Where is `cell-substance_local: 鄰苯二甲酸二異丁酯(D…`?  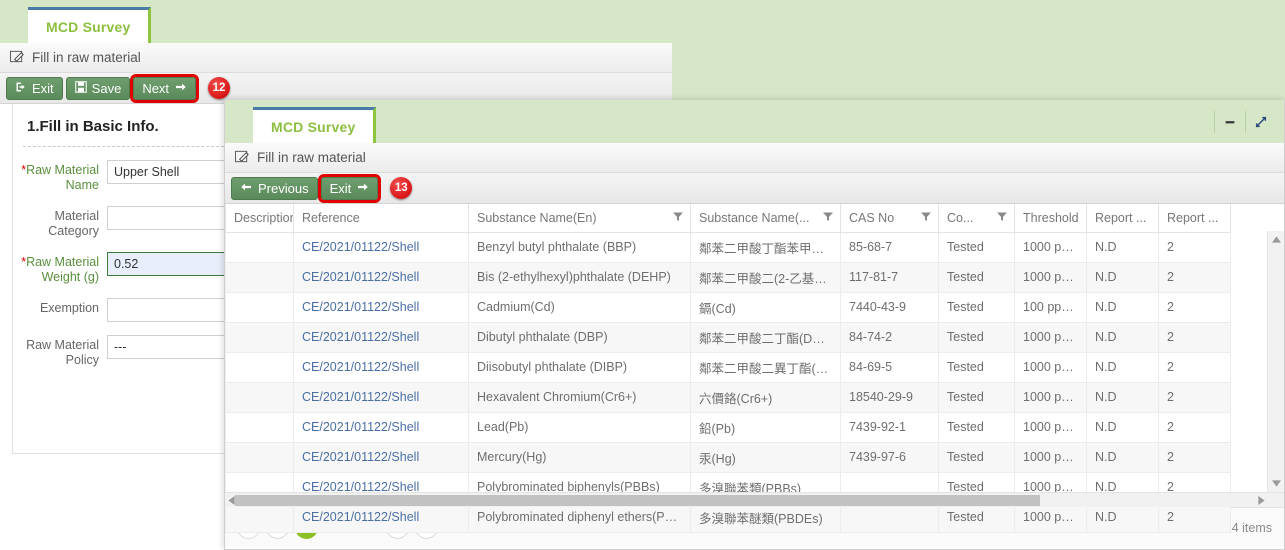 cell-substance_local: 鄰苯二甲酸二異丁酯(D… is located at coordinates (765, 367).